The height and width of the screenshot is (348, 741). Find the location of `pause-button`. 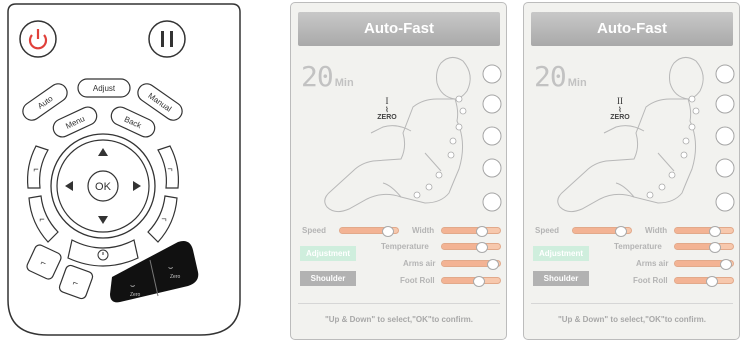

pause-button is located at coordinates (167, 39).